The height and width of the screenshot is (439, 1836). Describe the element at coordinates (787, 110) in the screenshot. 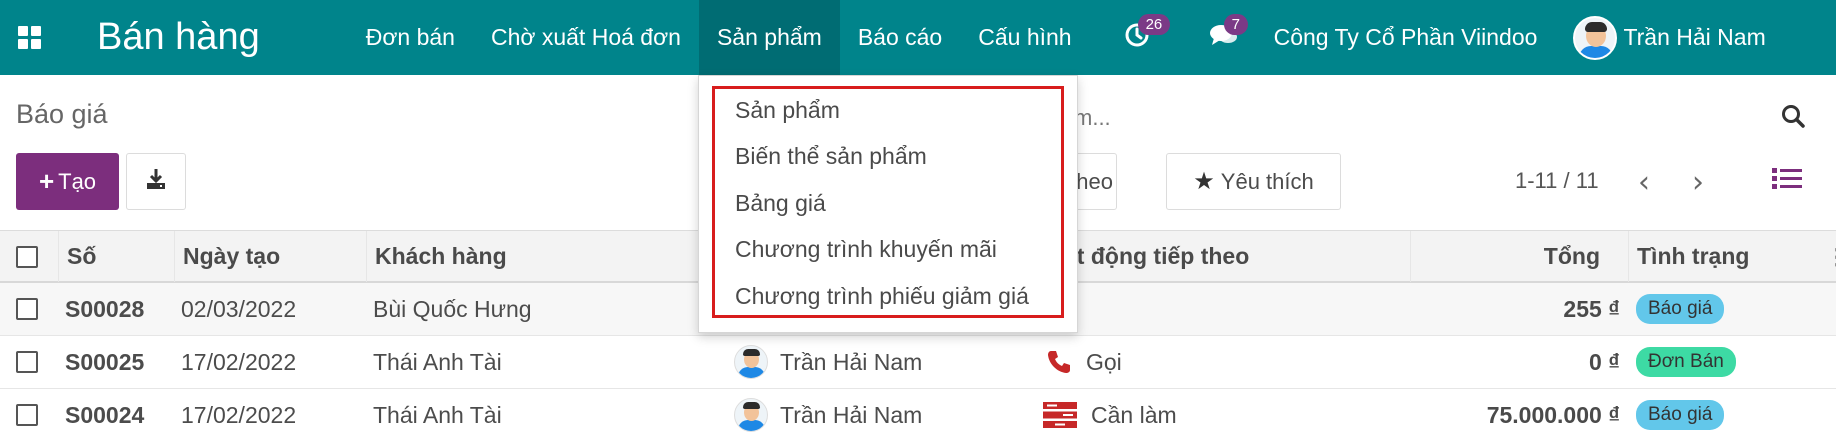

I see `dropdown-item-products: Sản phẩm` at that location.